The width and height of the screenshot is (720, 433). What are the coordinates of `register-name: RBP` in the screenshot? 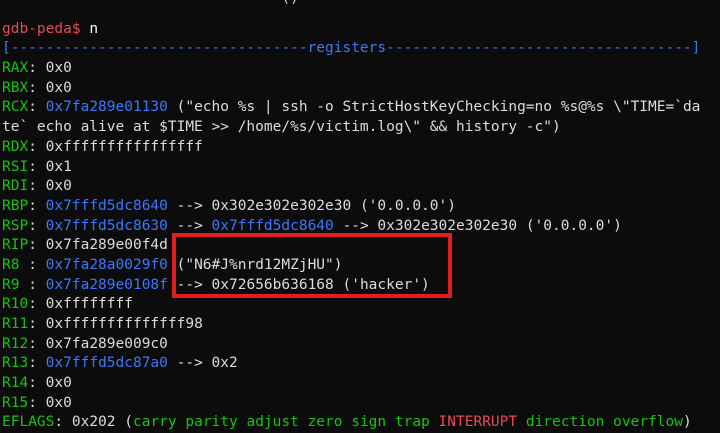 It's located at (15, 205).